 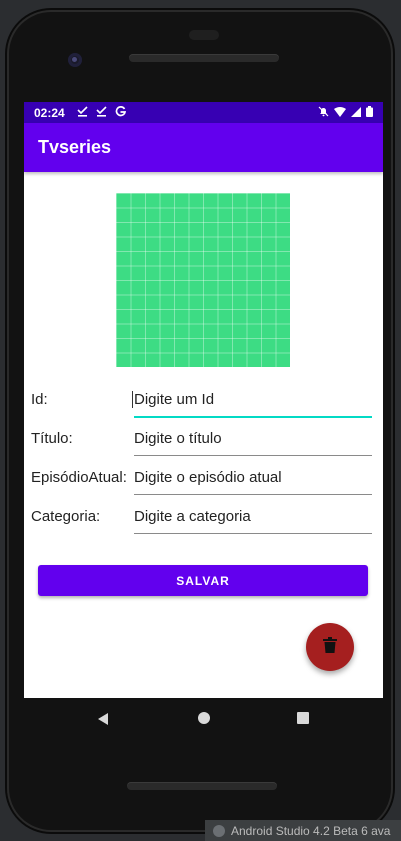 I want to click on app-bar: Tvseries, so click(x=203, y=147).